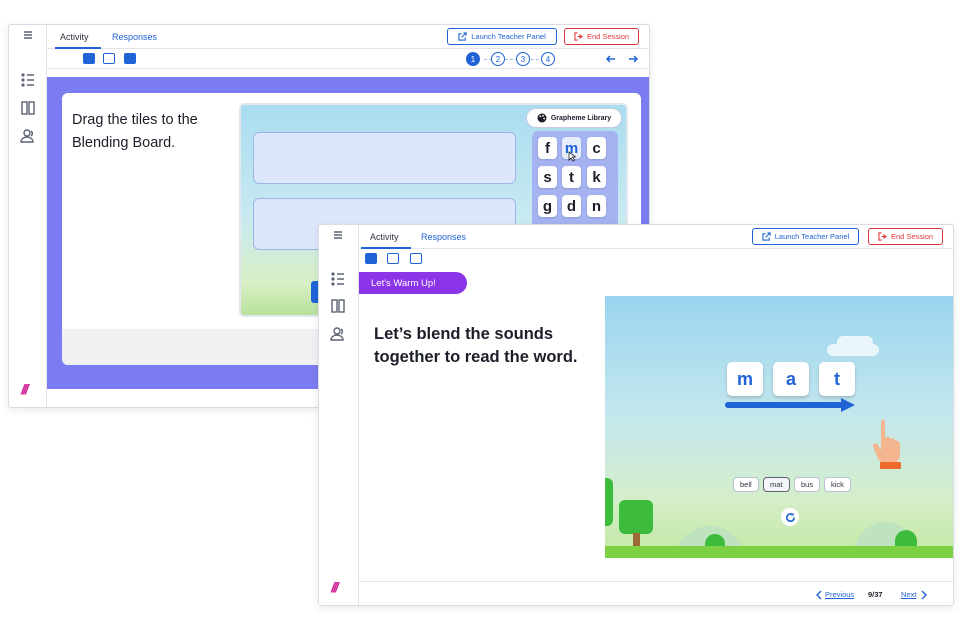 The width and height of the screenshot is (960, 630). I want to click on toolbar, so click(656, 259).